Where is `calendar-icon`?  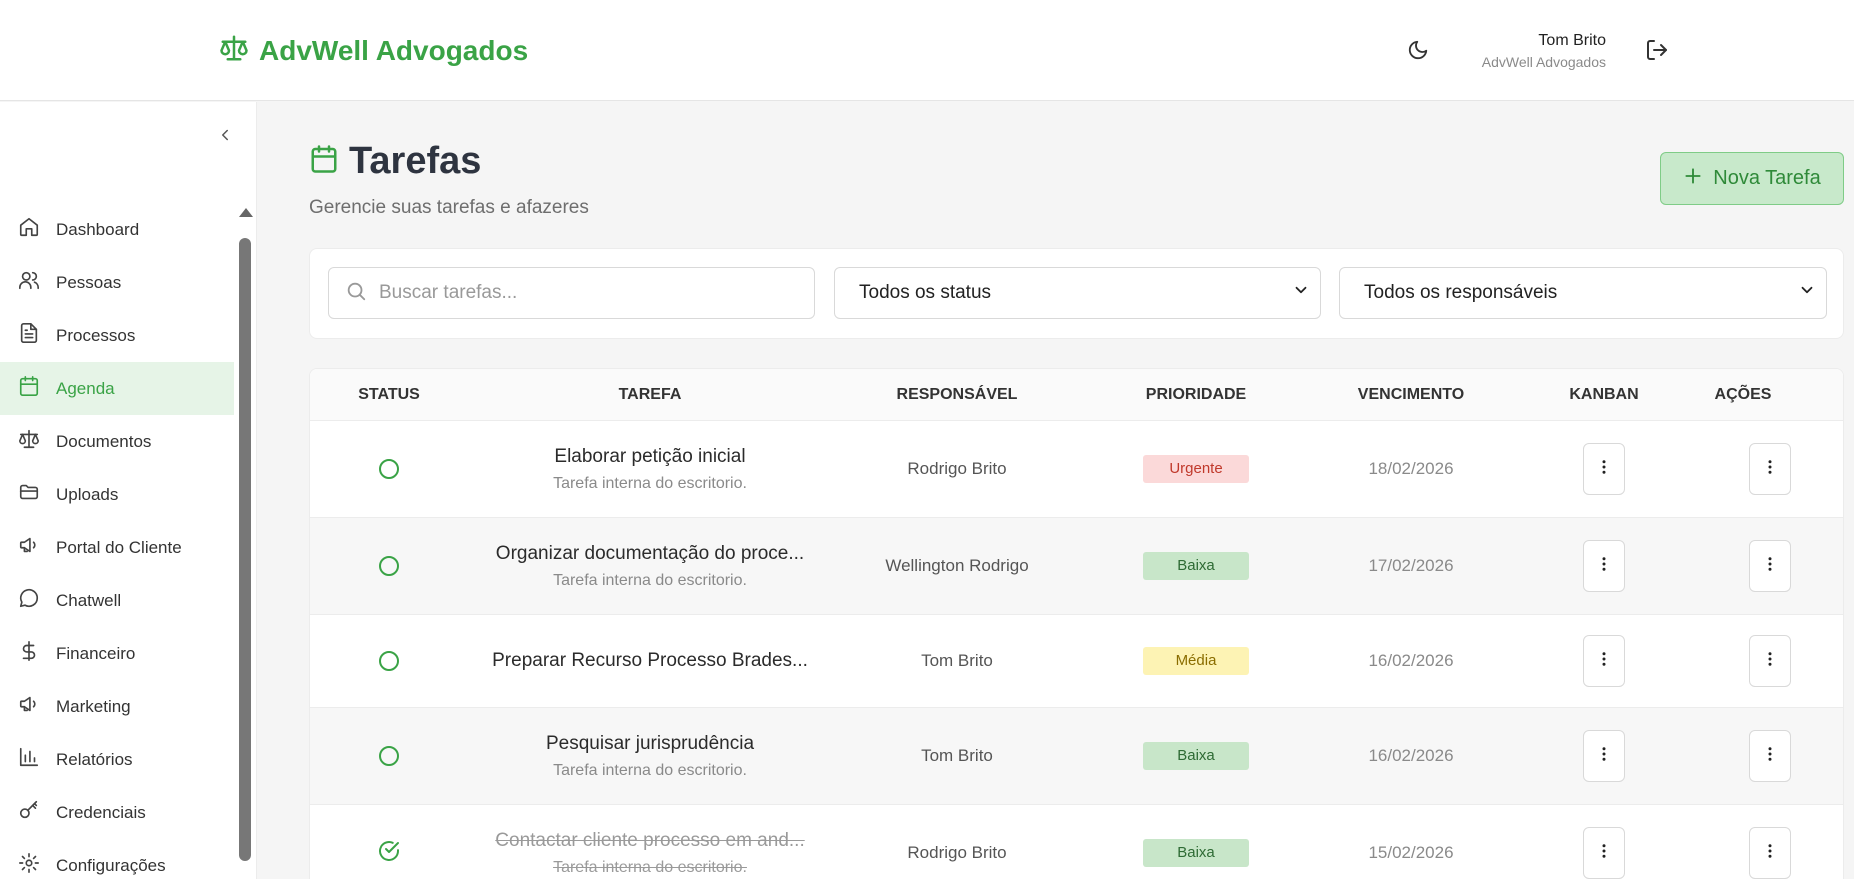 calendar-icon is located at coordinates (324, 161).